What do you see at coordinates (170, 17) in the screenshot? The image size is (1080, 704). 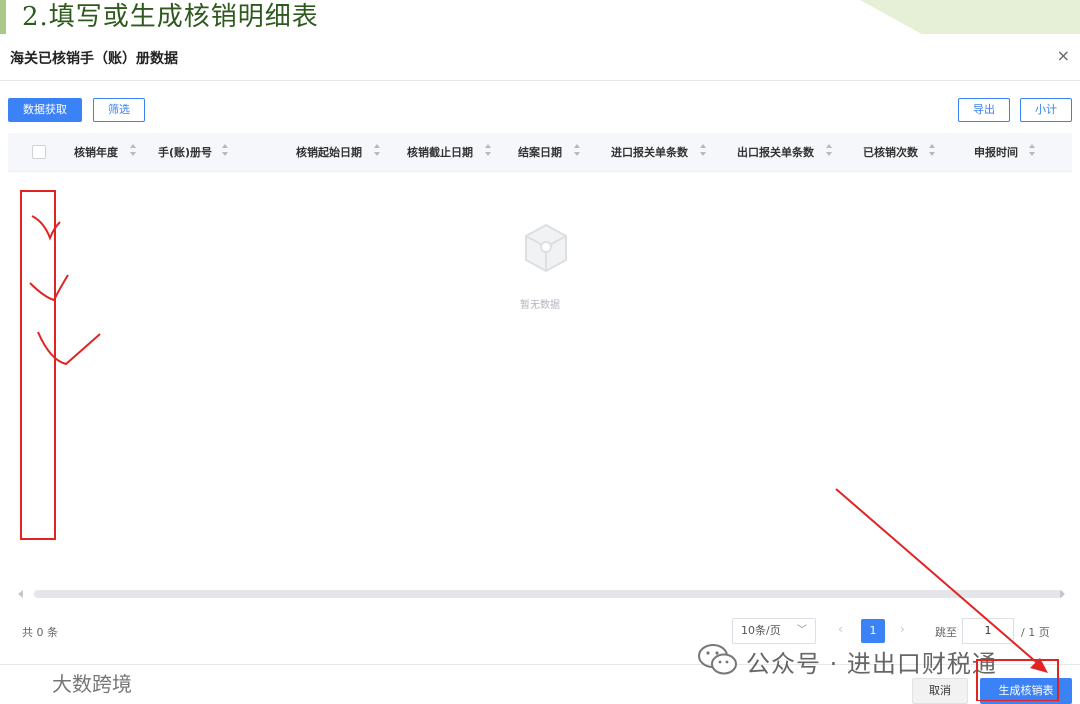 I see `slide-title: 2.填写或生成核销明细表` at bounding box center [170, 17].